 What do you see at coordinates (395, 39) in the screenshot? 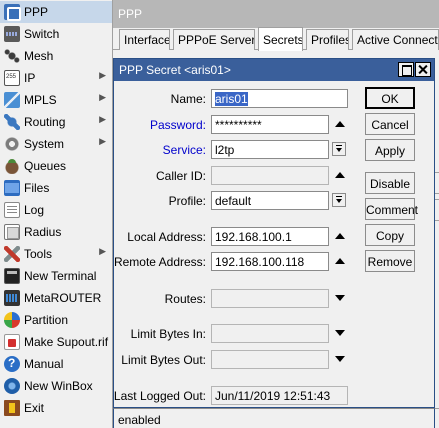
I see `tab-active-connections: Active Connections` at bounding box center [395, 39].